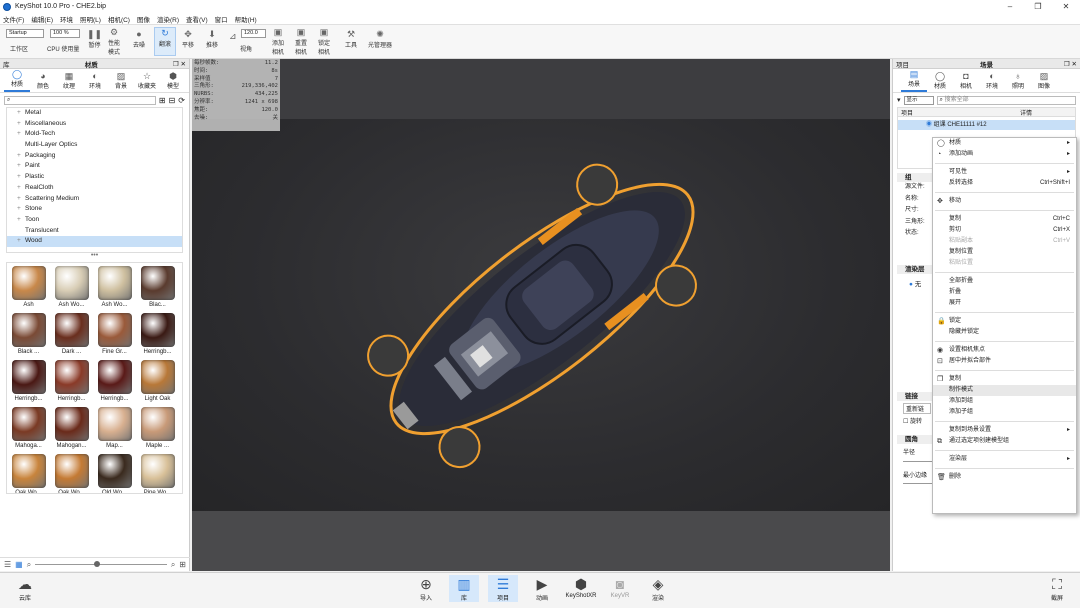  What do you see at coordinates (918, 100) in the screenshot?
I see `scene-filter-select: 显示` at bounding box center [918, 100].